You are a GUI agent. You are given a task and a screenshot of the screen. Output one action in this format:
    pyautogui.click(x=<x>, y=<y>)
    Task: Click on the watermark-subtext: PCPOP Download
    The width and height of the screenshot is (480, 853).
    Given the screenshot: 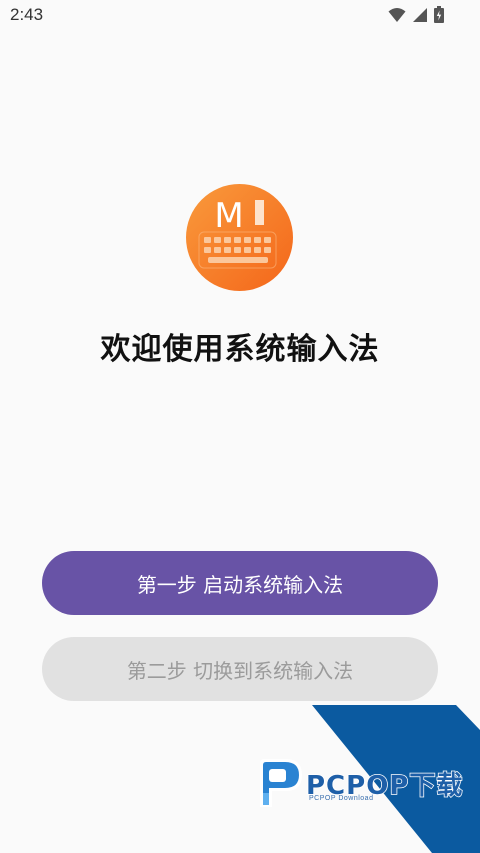 What is the action you would take?
    pyautogui.click(x=341, y=798)
    